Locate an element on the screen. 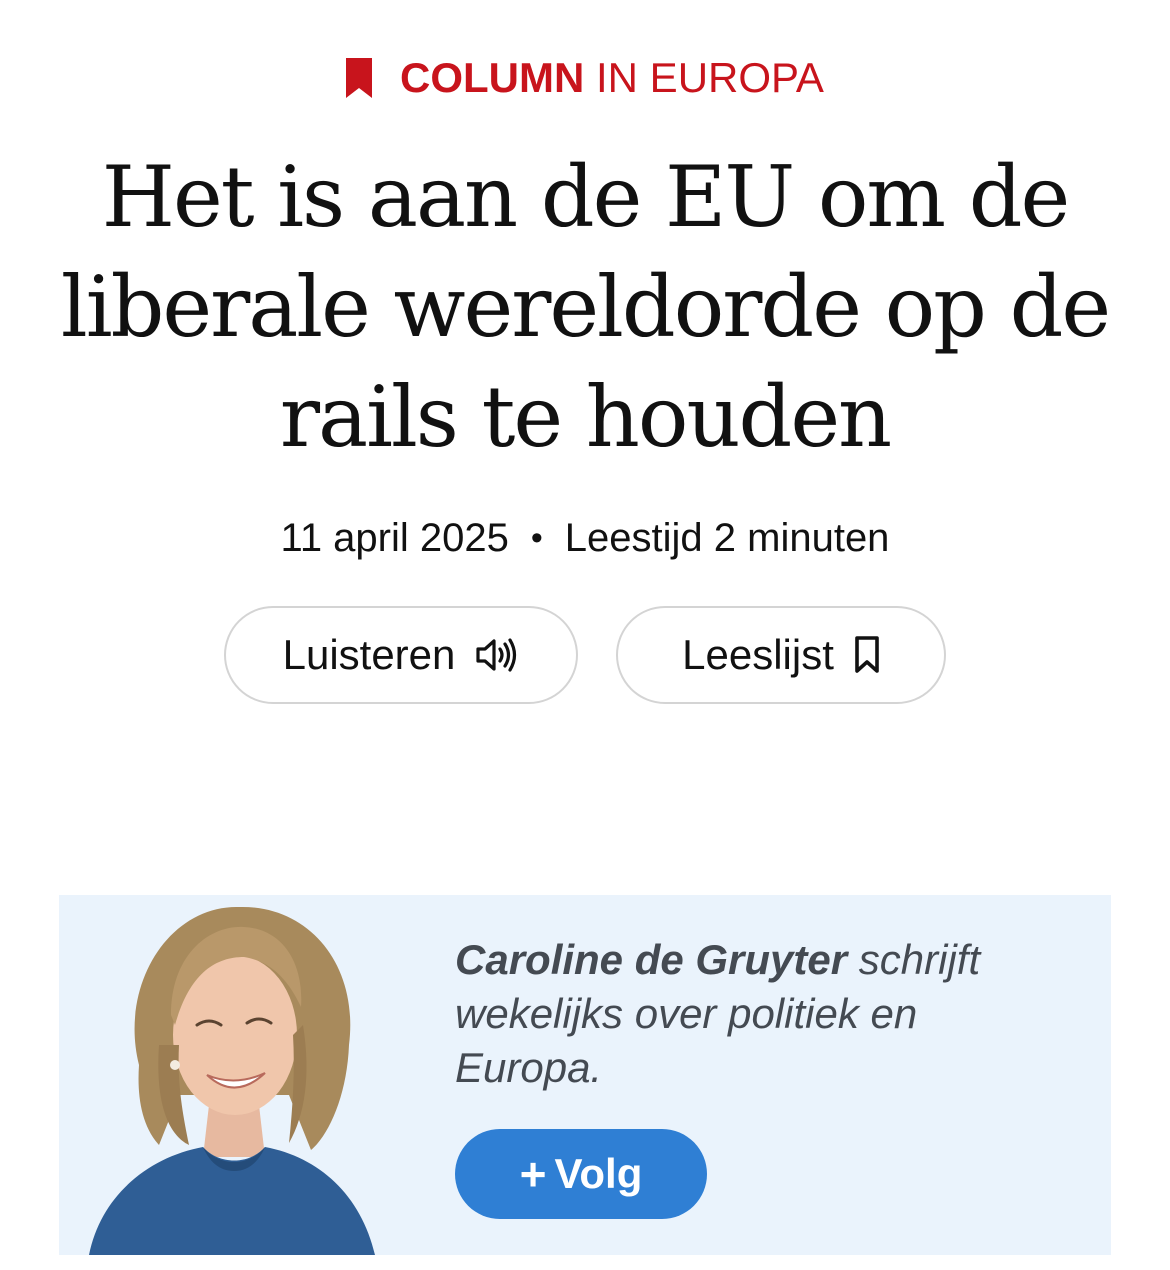 This screenshot has height=1270, width=1170. kicker-label: COLUMN IN EUROPA is located at coordinates (612, 78).